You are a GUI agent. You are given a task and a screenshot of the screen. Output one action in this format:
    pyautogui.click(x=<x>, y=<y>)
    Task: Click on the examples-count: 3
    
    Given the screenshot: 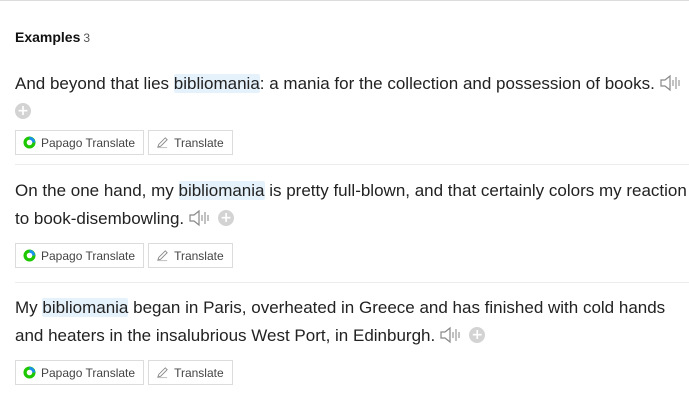 What is the action you would take?
    pyautogui.click(x=87, y=38)
    